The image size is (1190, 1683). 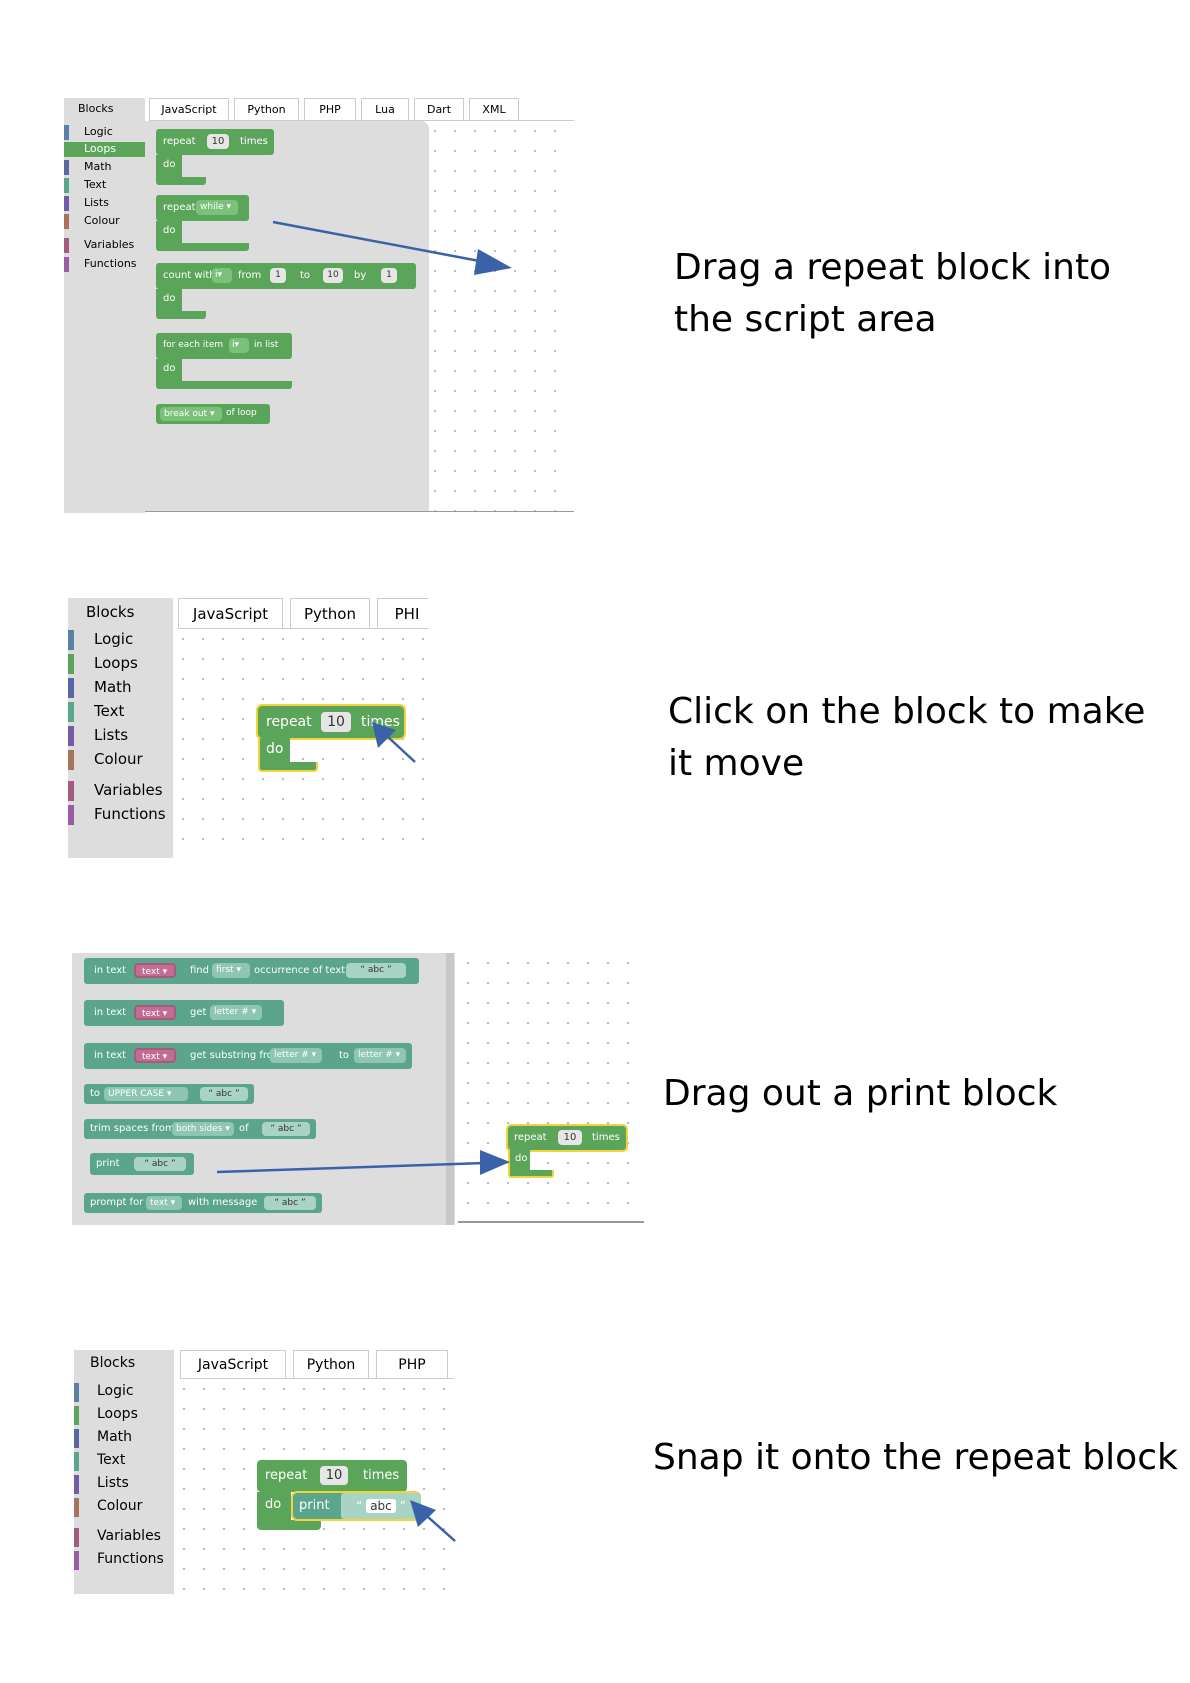 I want to click on tab-lua: Lua, so click(x=385, y=109).